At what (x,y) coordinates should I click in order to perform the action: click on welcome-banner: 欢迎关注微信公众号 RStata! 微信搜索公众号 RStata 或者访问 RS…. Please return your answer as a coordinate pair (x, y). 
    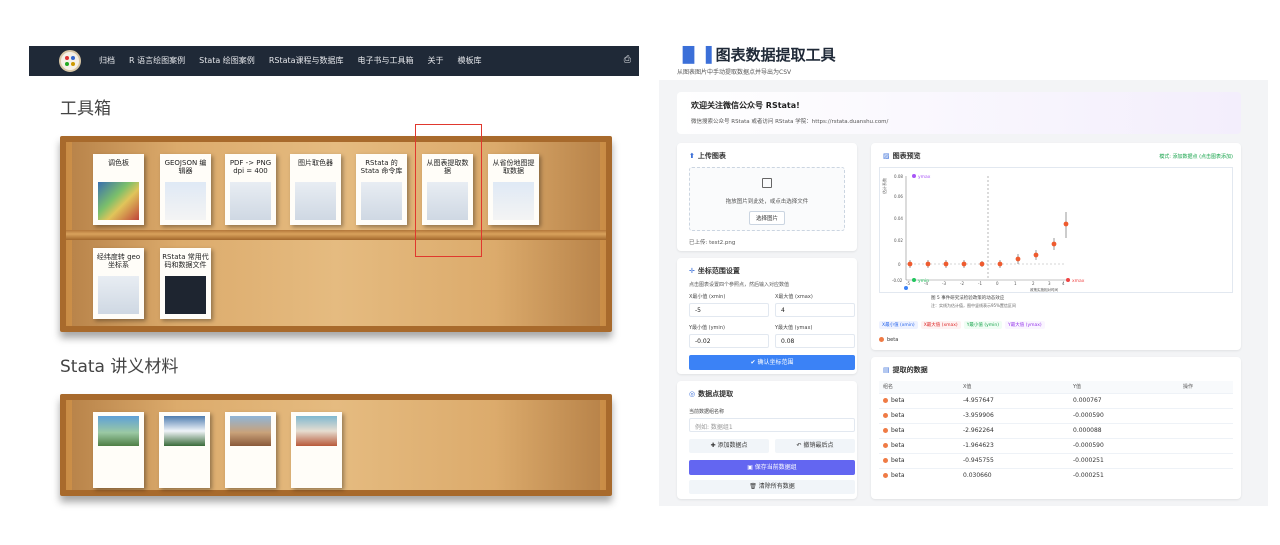
    Looking at the image, I should click on (959, 113).